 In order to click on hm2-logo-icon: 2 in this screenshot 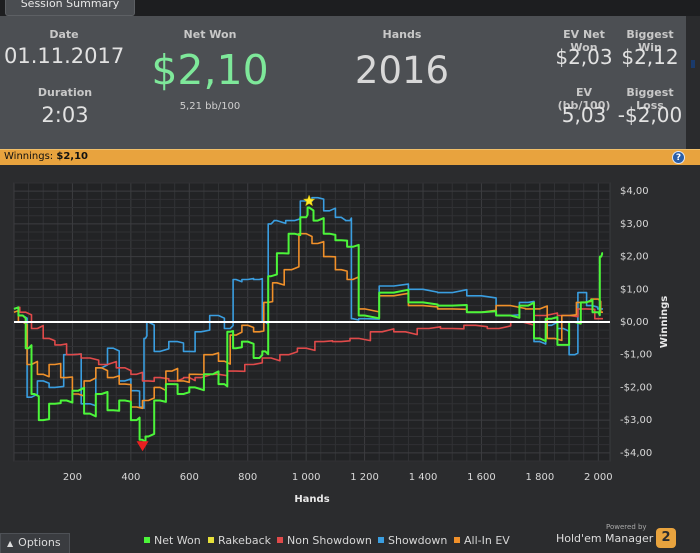, I will do `click(666, 538)`.